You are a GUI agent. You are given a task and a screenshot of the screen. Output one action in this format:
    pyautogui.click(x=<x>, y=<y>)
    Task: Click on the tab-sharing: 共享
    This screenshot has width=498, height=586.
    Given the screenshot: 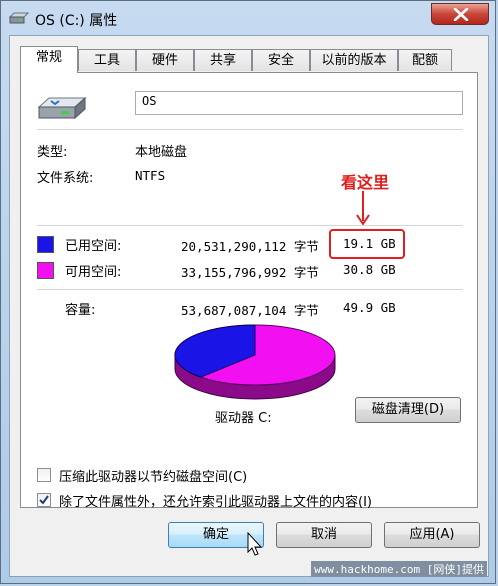 What is the action you would take?
    pyautogui.click(x=223, y=60)
    